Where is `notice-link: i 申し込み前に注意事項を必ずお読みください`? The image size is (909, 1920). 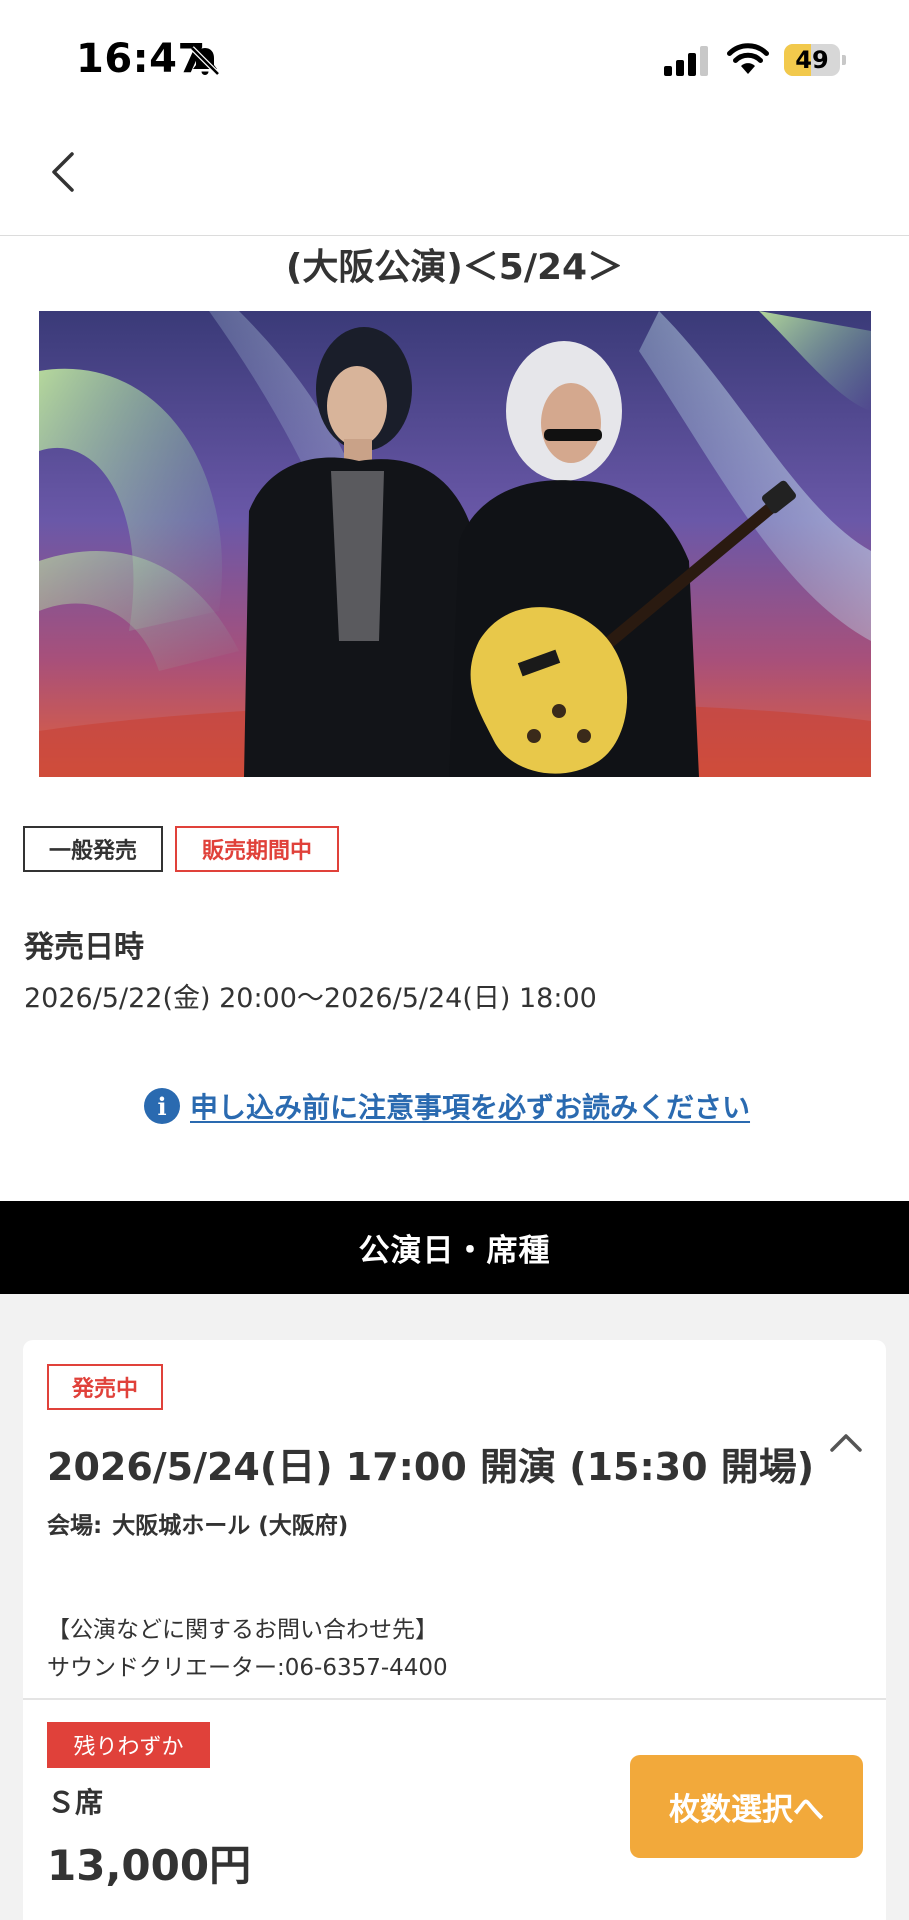 notice-link: i 申し込み前に注意事項を必ずお読みください is located at coordinates (447, 1106).